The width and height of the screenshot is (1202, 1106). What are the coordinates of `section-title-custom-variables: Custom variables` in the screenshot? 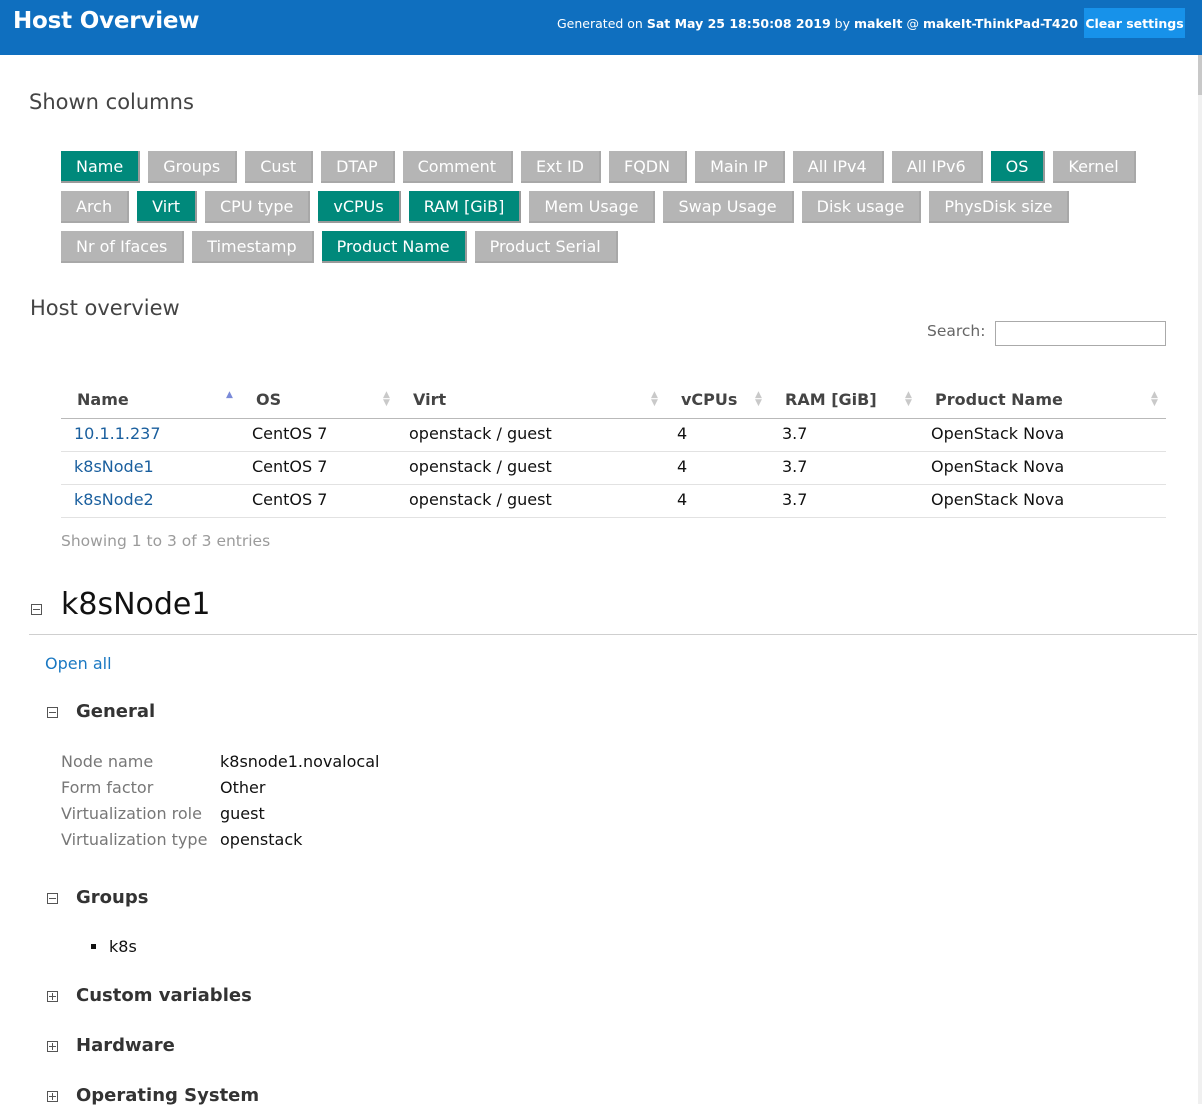 It's located at (164, 995).